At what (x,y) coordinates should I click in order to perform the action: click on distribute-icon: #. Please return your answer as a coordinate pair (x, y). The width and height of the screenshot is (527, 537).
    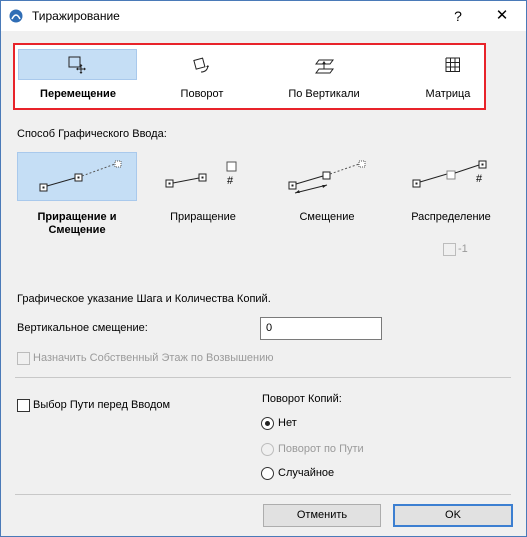
    Looking at the image, I should click on (449, 174).